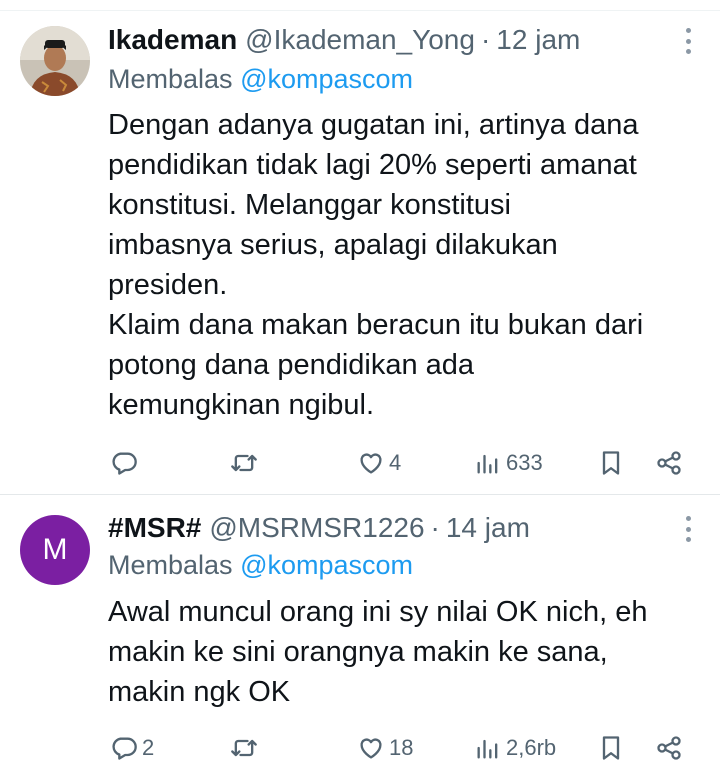 This screenshot has height=776, width=720. What do you see at coordinates (333, 245) in the screenshot?
I see `tweet-text-line: imbasnya serius, apalagi dilakukan` at bounding box center [333, 245].